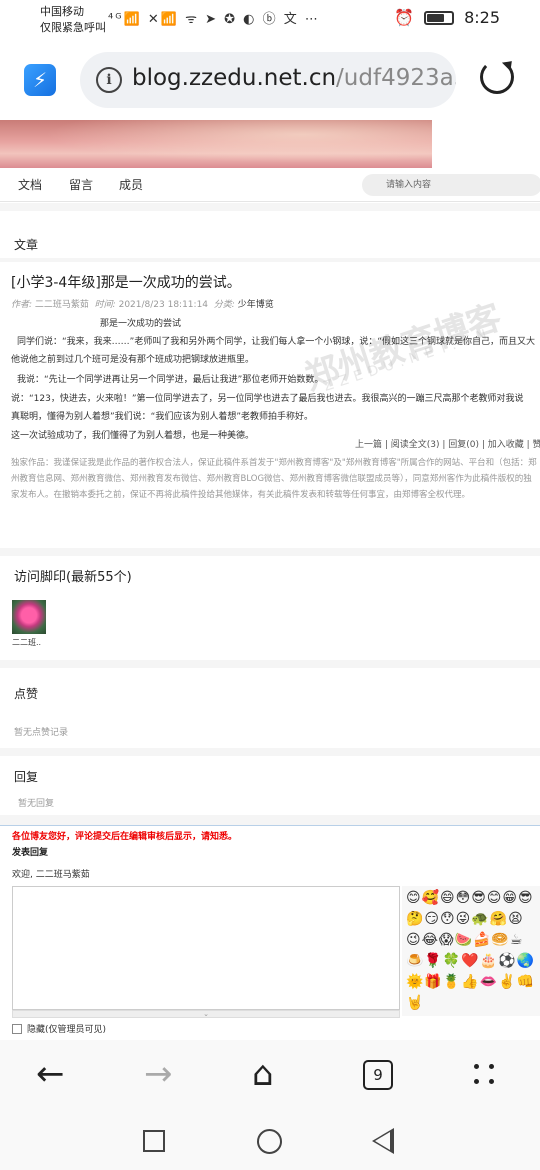  I want to click on article-title: [小学3-4年级]那是一次成功的尝试。, so click(275, 282).